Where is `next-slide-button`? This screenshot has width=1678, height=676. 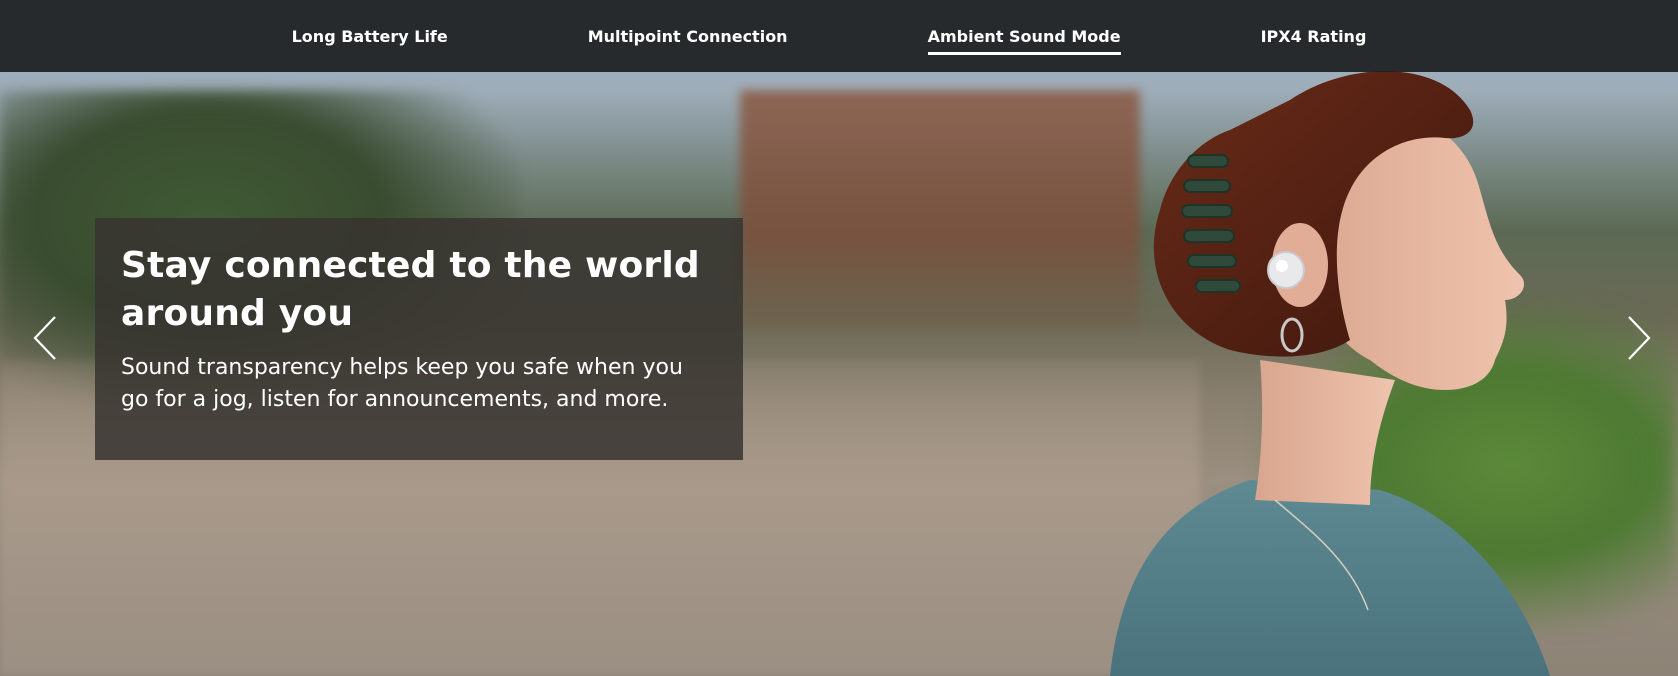 next-slide-button is located at coordinates (1639, 338).